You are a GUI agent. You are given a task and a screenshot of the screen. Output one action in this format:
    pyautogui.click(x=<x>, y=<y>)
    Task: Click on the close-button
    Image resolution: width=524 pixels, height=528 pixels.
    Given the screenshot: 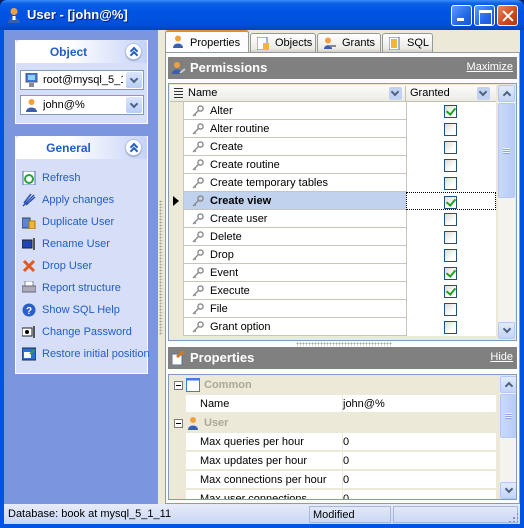 What is the action you would take?
    pyautogui.click(x=507, y=15)
    